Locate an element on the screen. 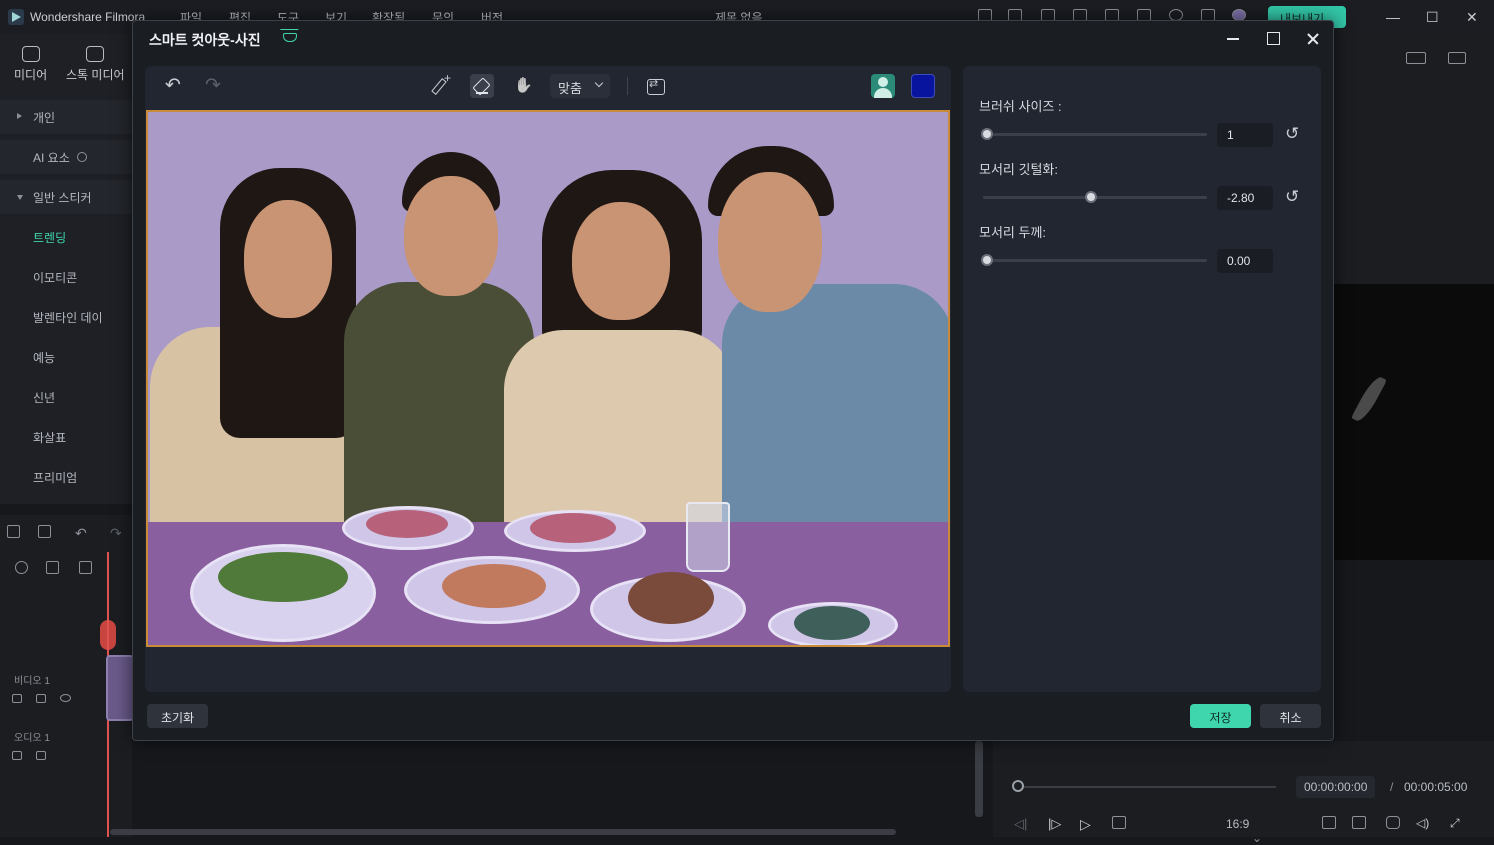 This screenshot has width=1494, height=845. layout-icon is located at coordinates (1416, 58).